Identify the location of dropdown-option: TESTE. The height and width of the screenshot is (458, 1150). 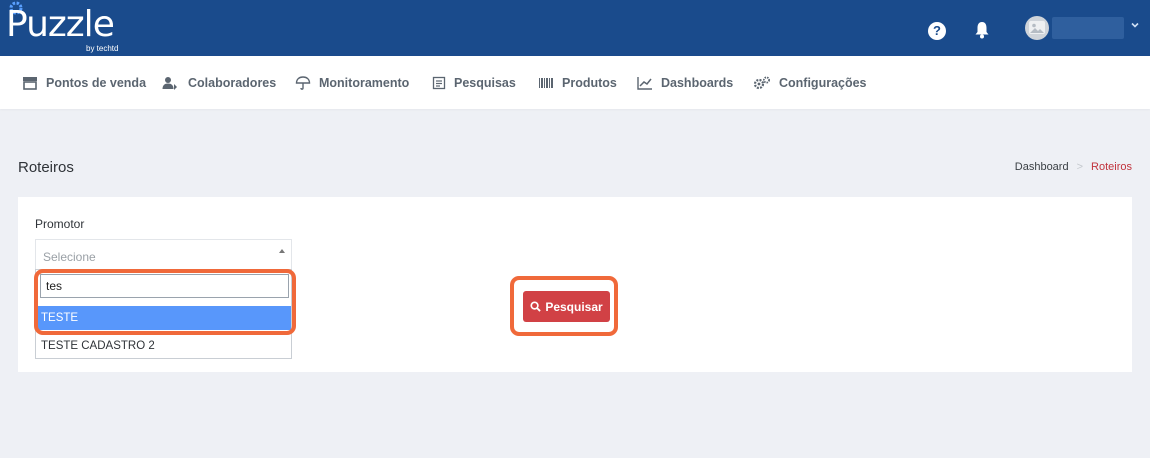
(163, 318).